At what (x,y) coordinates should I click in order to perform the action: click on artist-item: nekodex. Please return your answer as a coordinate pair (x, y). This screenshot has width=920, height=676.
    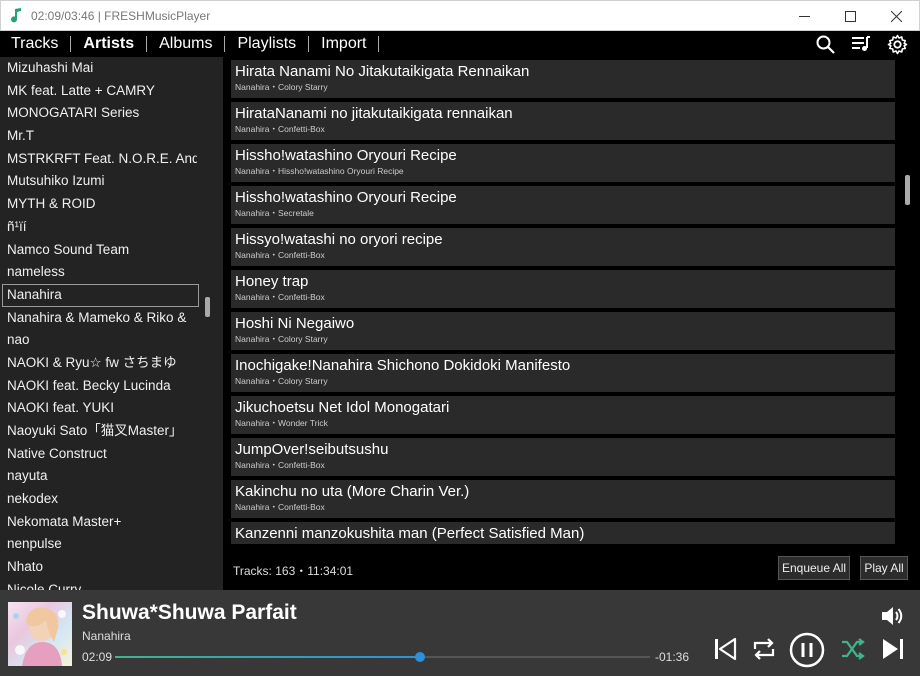
    Looking at the image, I should click on (98, 499).